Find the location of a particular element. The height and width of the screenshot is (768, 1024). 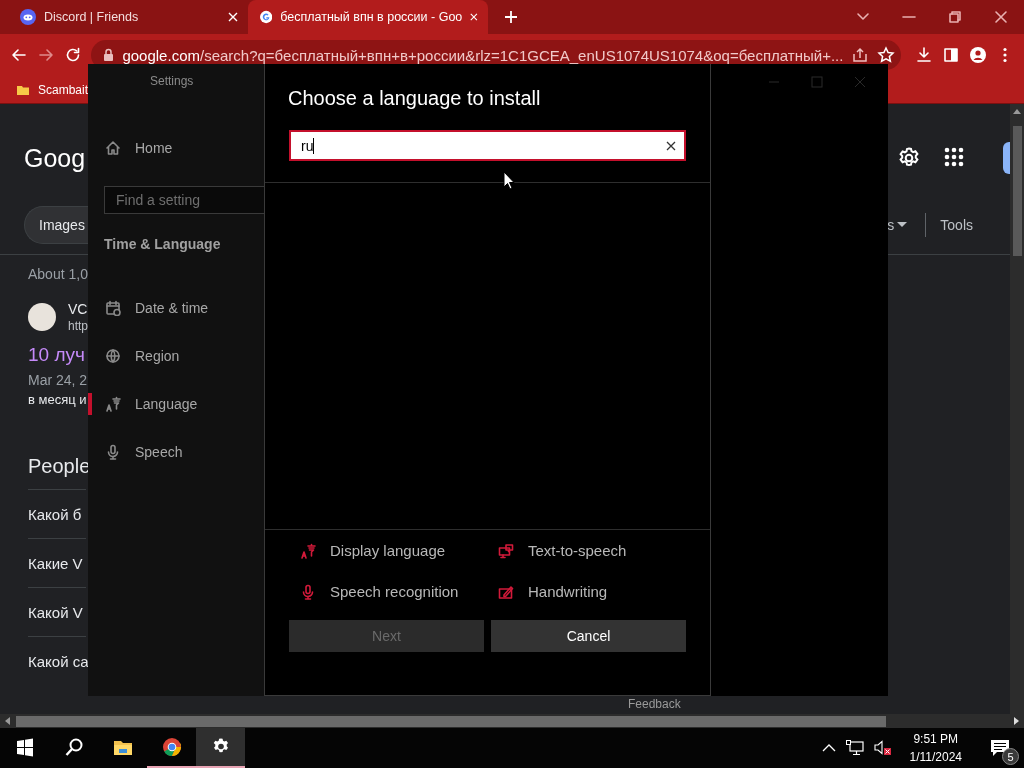

feature-label: Text-to-speech is located at coordinates (577, 550).